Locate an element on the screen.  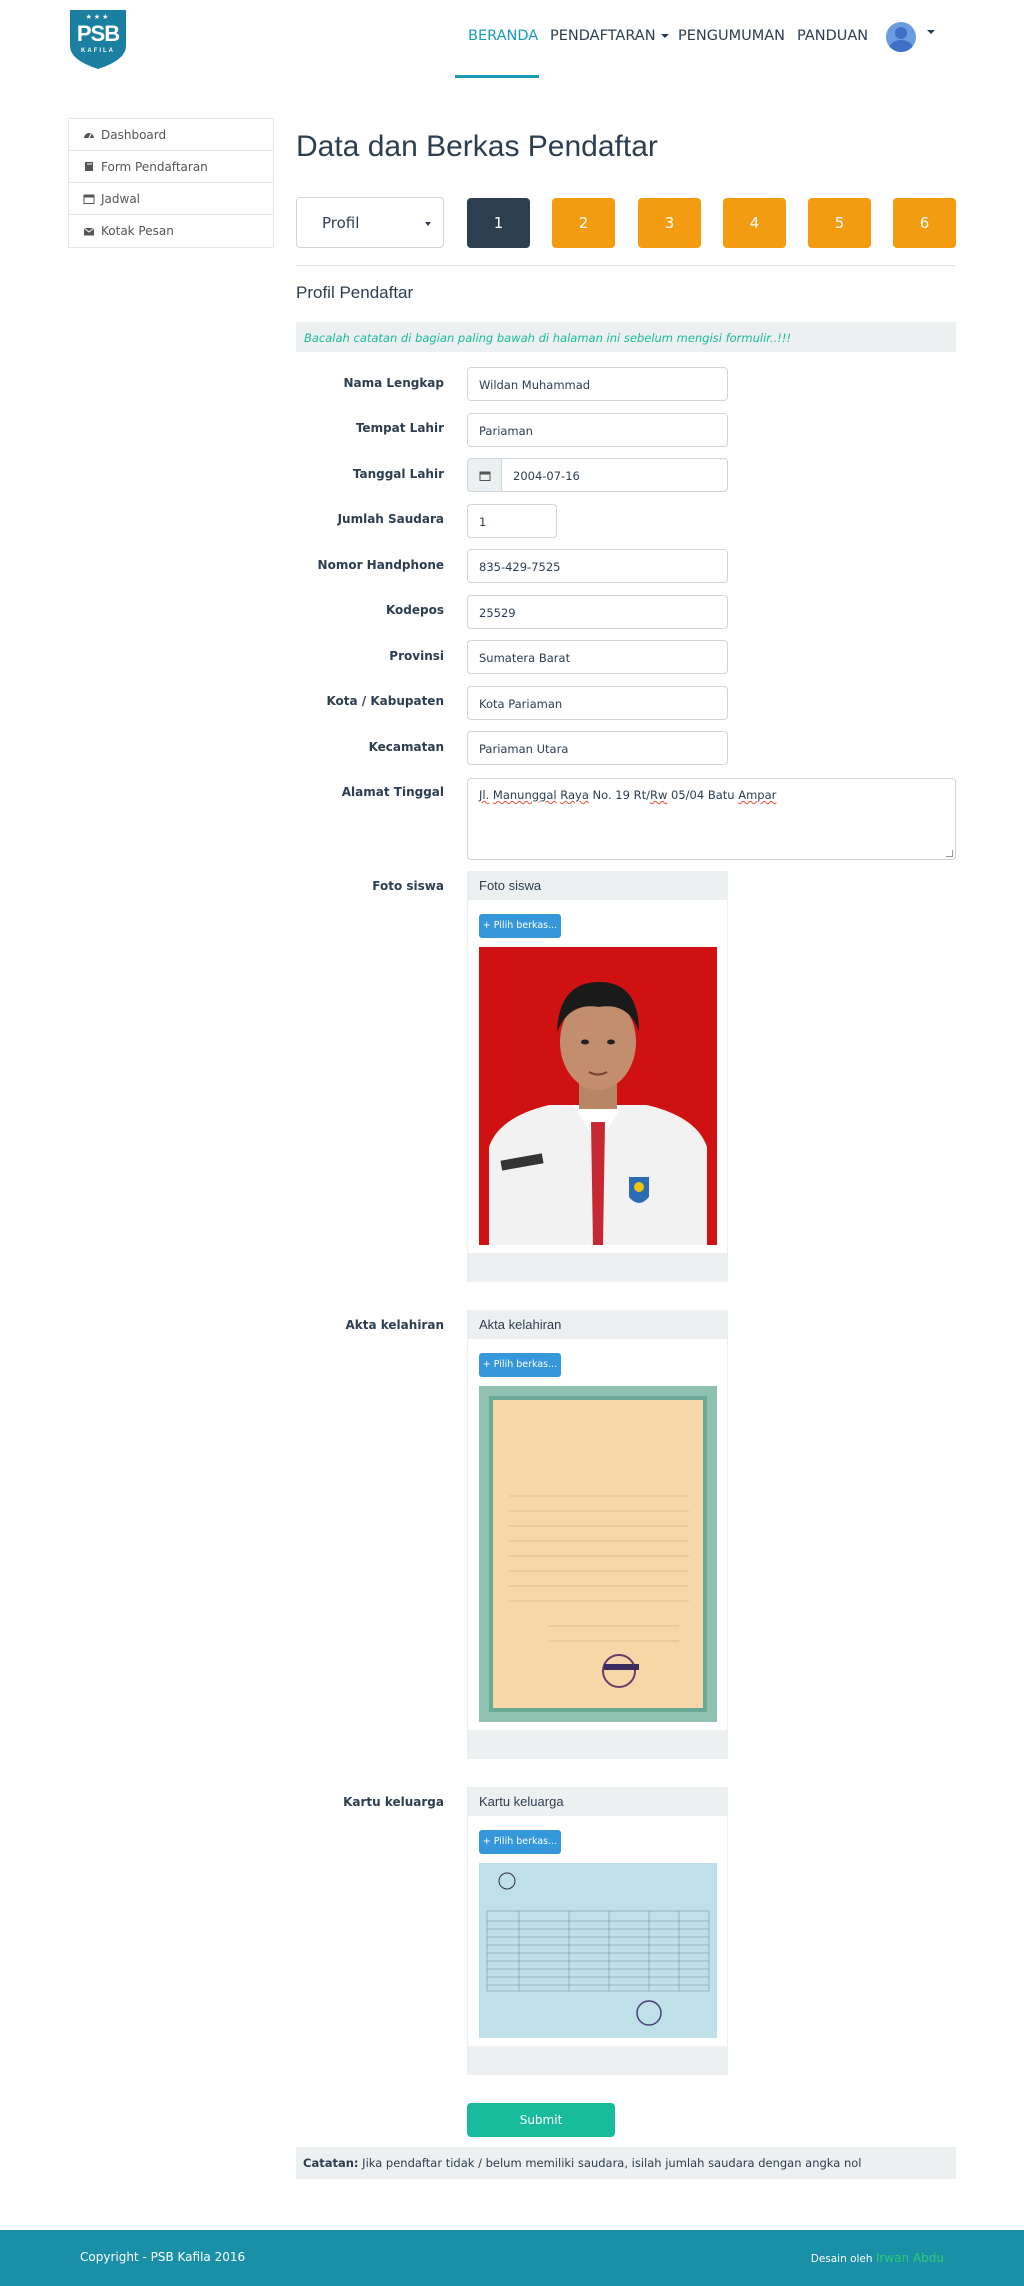
user-avatar is located at coordinates (901, 37).